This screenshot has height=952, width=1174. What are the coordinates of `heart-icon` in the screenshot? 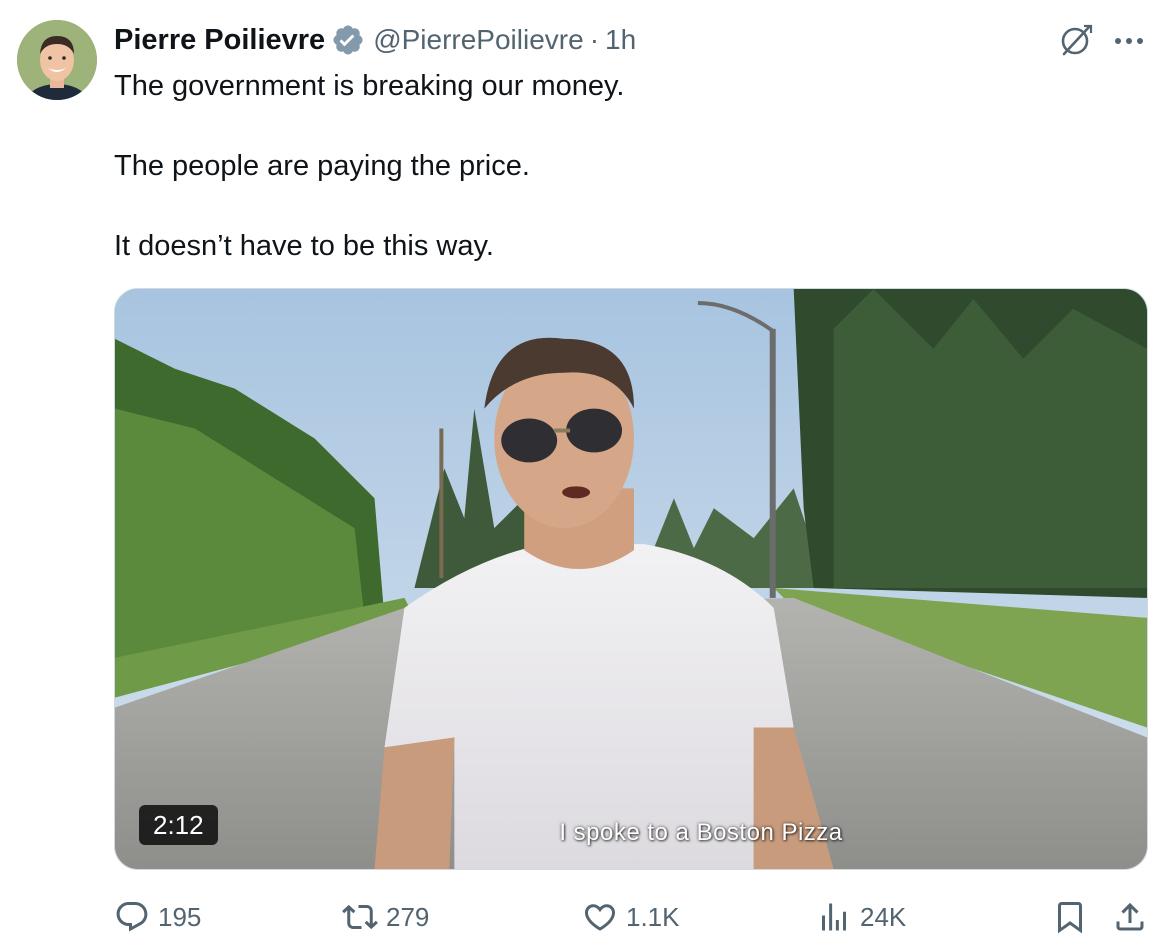 It's located at (600, 917).